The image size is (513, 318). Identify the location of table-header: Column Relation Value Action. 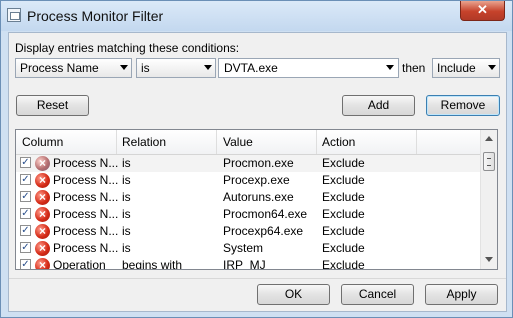
(248, 142).